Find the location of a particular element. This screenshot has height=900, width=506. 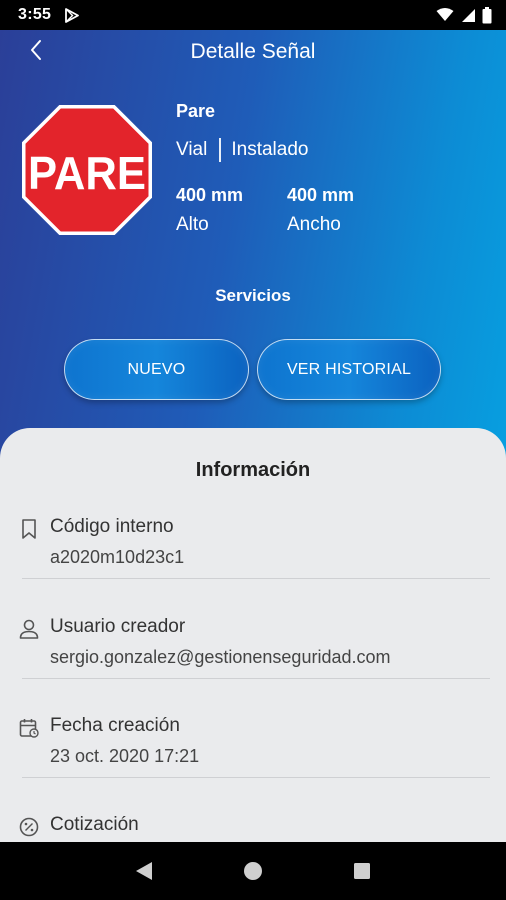

sign-name: Pare is located at coordinates (196, 111).